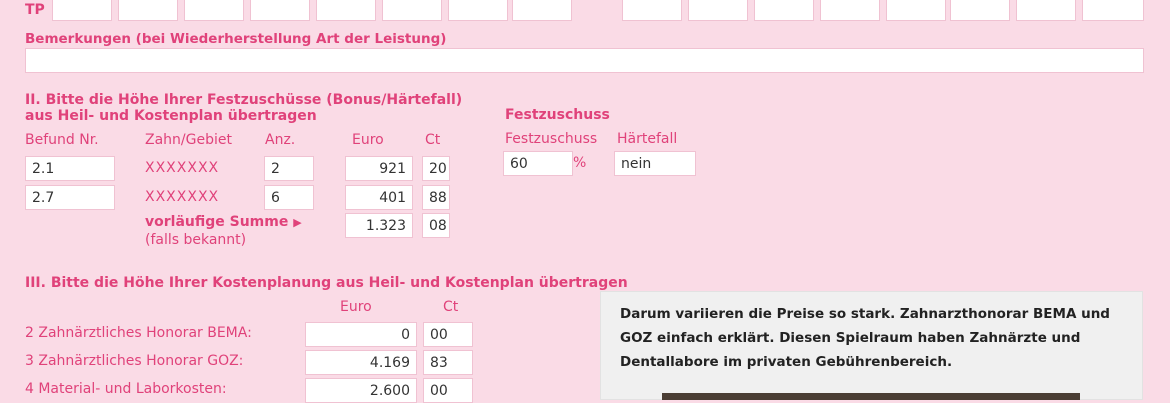  Describe the element at coordinates (379, 168) in the screenshot. I see `euro-field: 921` at that location.